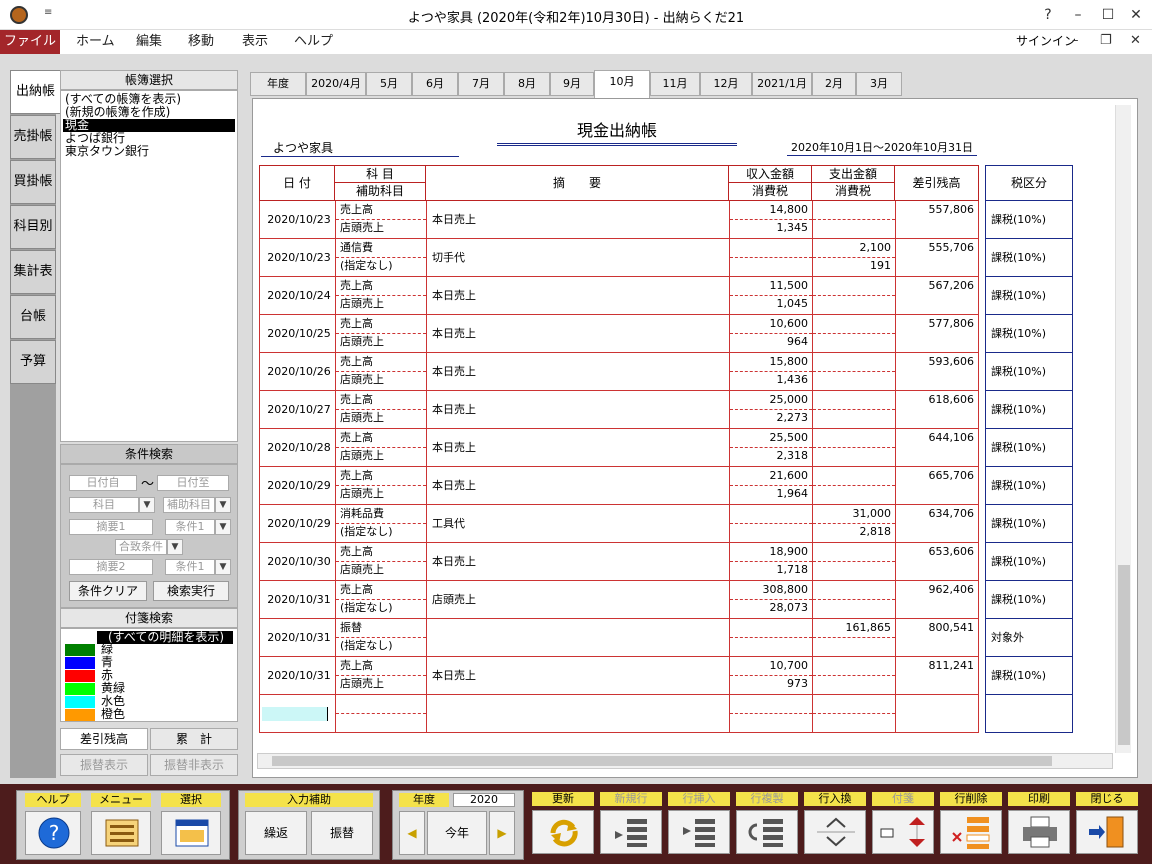 The image size is (1152, 864). I want to click on tab-month: 7月, so click(481, 84).